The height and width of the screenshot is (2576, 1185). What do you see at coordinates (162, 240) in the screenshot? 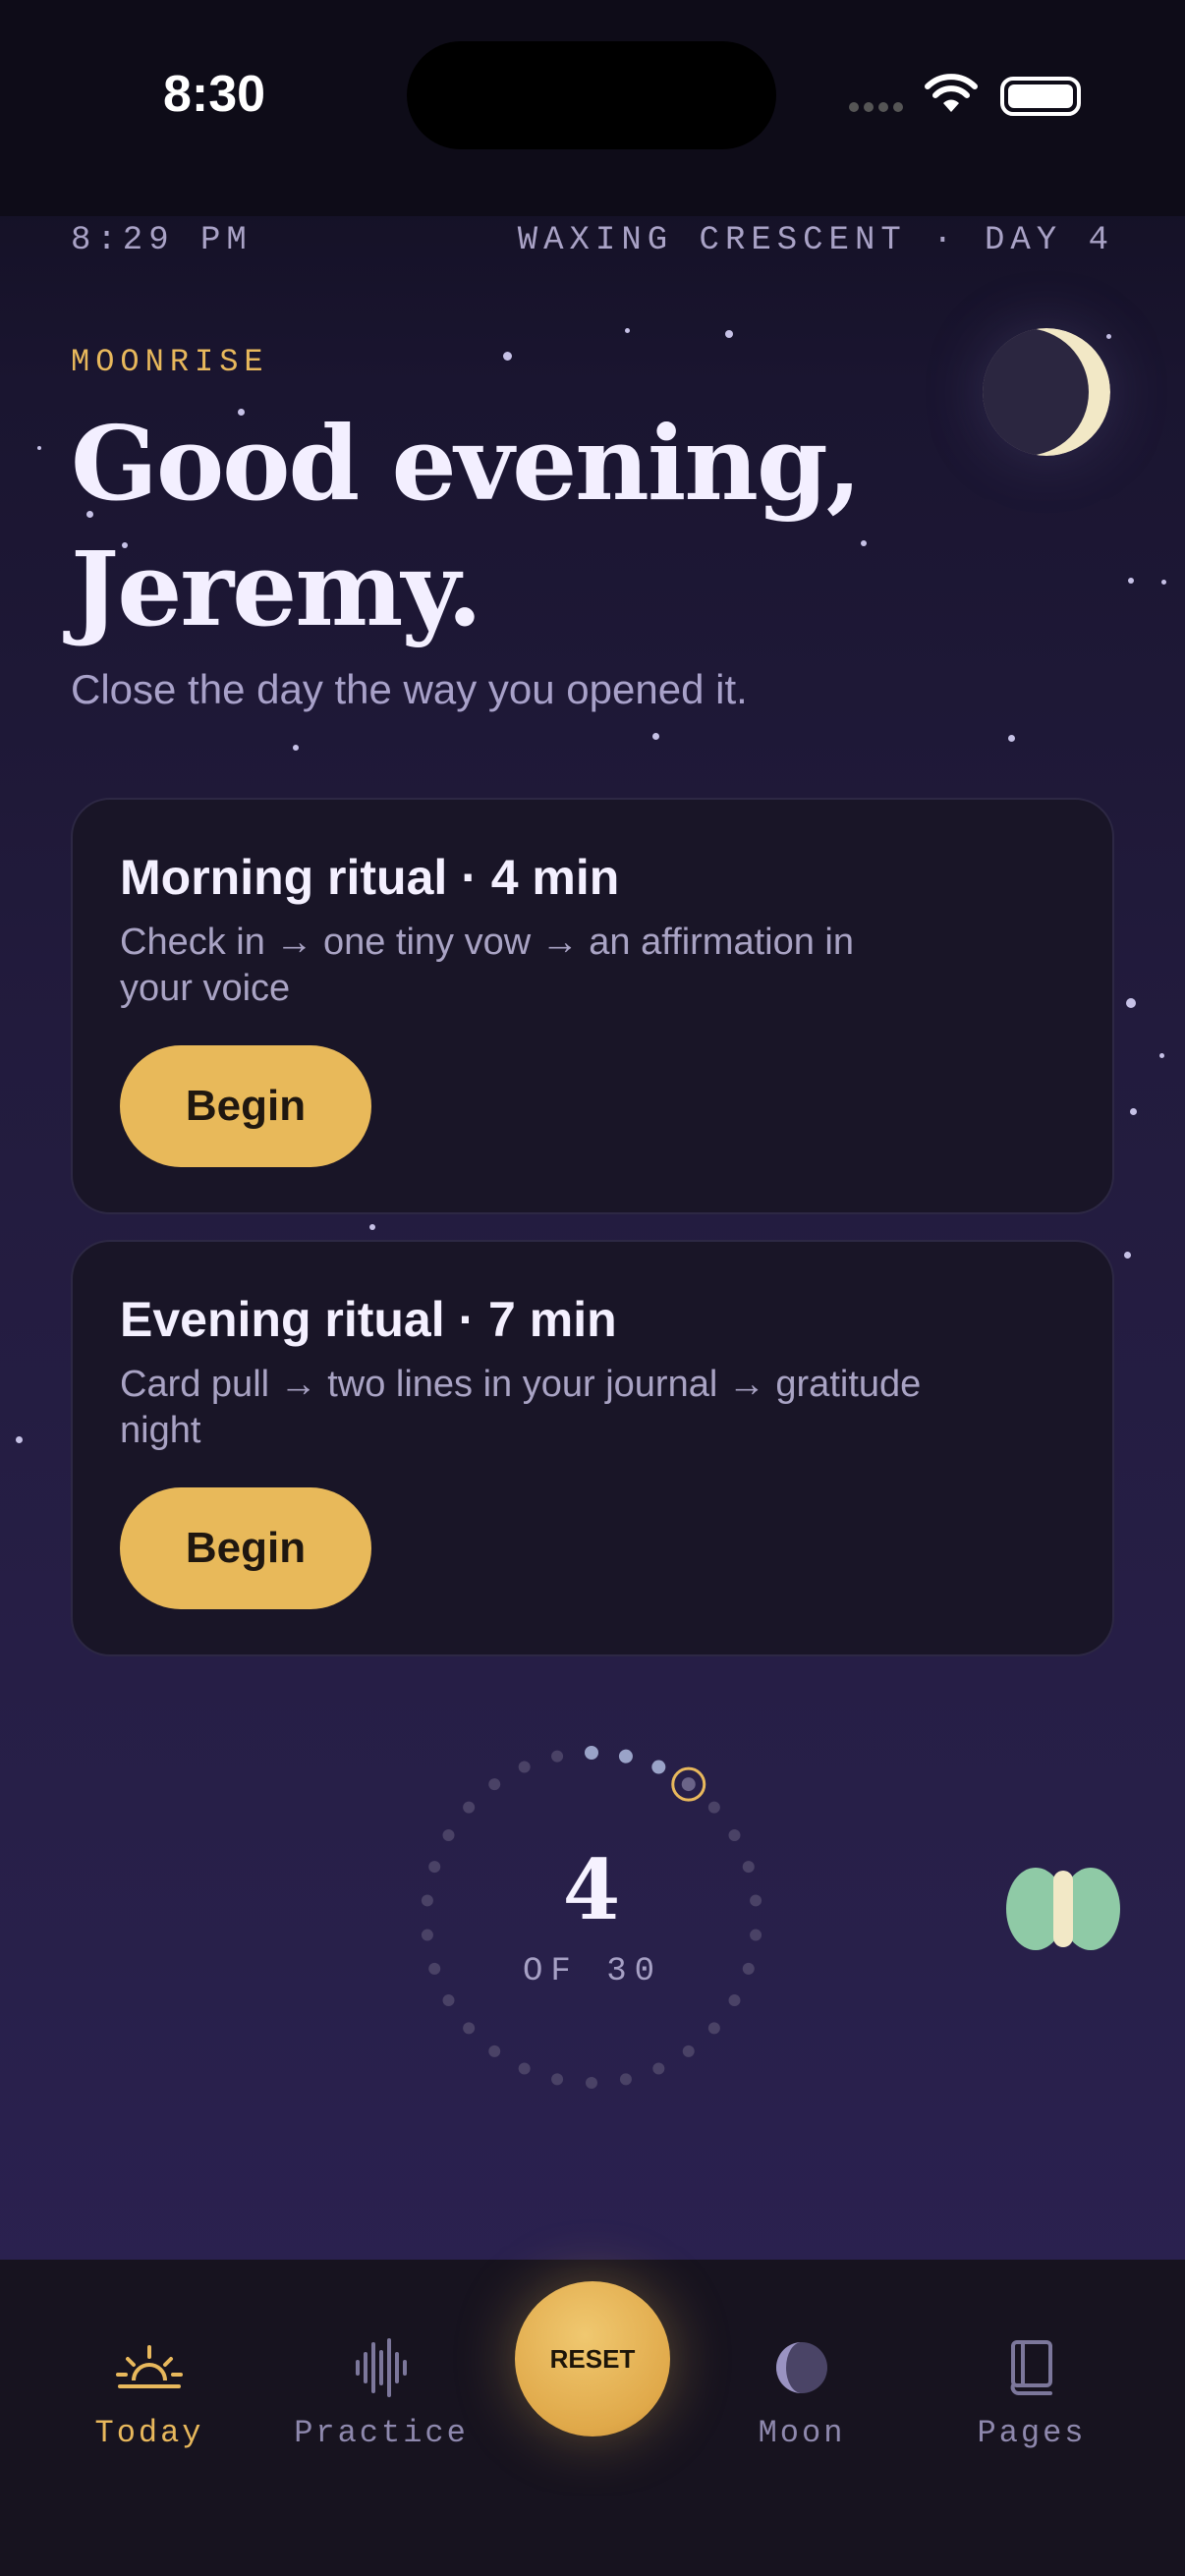
I see `header-time: 8:29 PM` at bounding box center [162, 240].